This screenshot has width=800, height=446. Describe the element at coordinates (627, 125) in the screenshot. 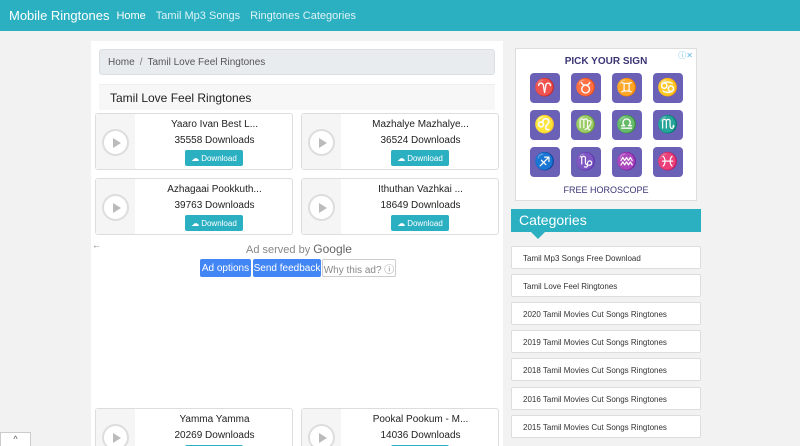

I see `libra-icon: ♎` at that location.